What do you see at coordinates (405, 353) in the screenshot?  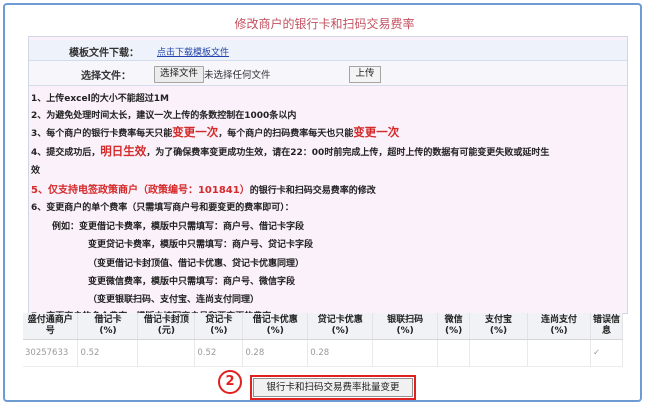 I see `cell-unionpay-qr` at bounding box center [405, 353].